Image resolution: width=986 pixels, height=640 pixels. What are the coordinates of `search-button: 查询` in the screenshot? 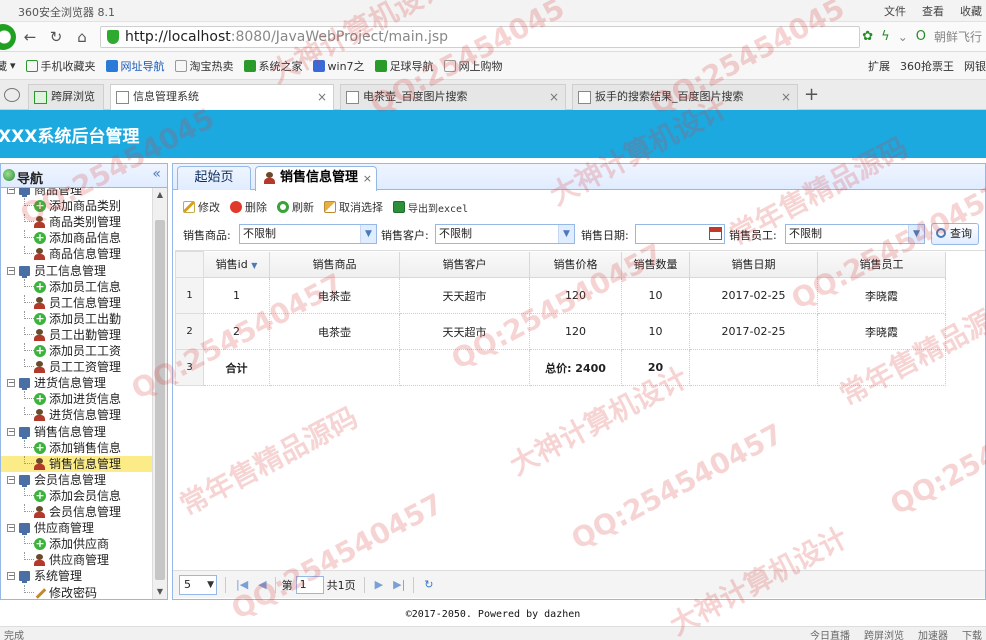 It's located at (955, 234).